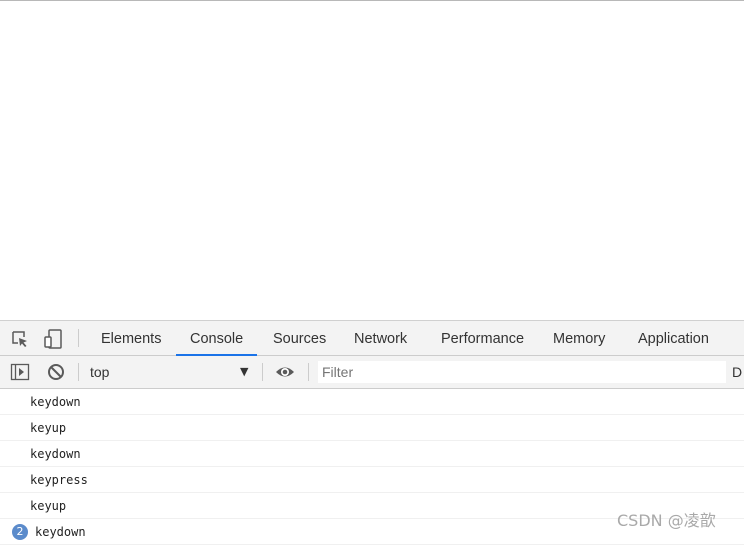 Image resolution: width=744 pixels, height=545 pixels. What do you see at coordinates (482, 338) in the screenshot?
I see `tab-performance: Performance` at bounding box center [482, 338].